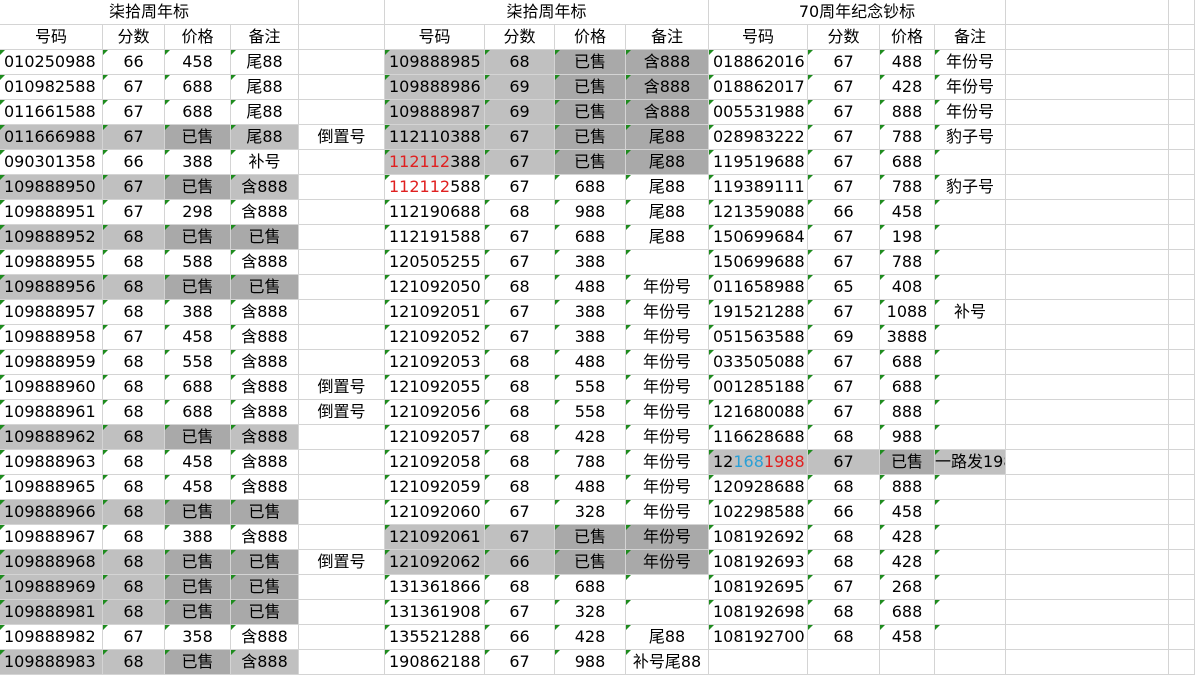 This screenshot has height=675, width=1197. I want to click on serial-number-cell: 121092061, so click(435, 537).